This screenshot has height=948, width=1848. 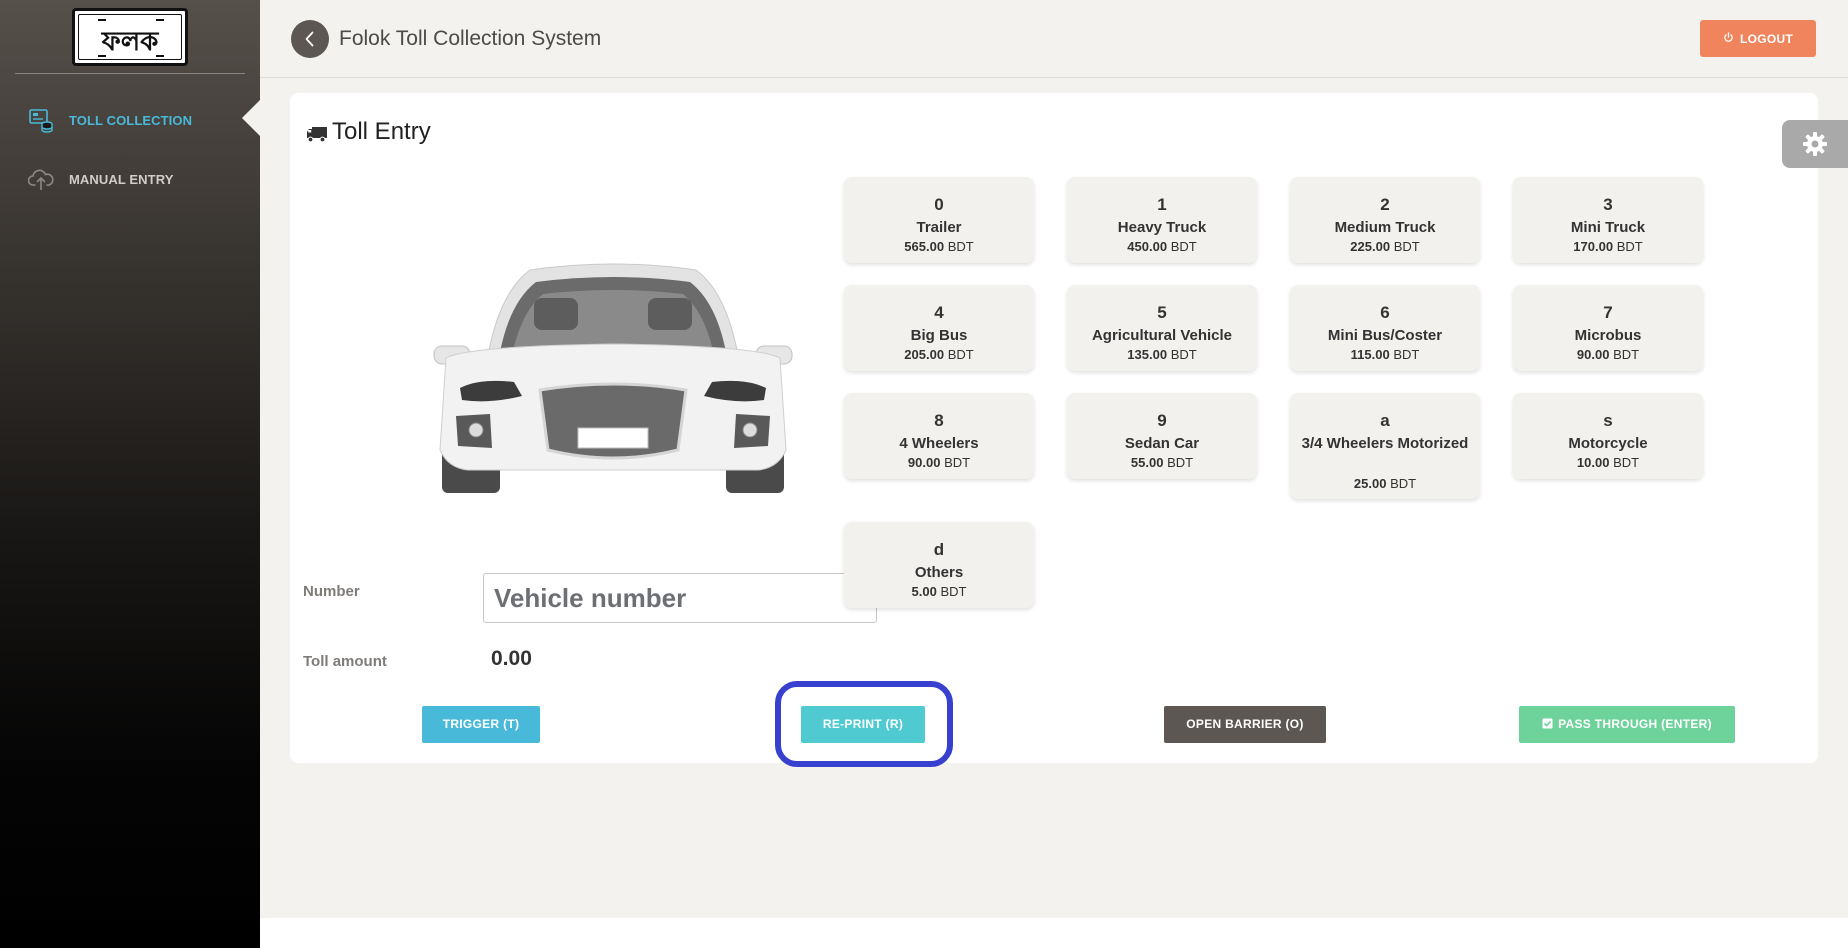 I want to click on settings-button, so click(x=1815, y=144).